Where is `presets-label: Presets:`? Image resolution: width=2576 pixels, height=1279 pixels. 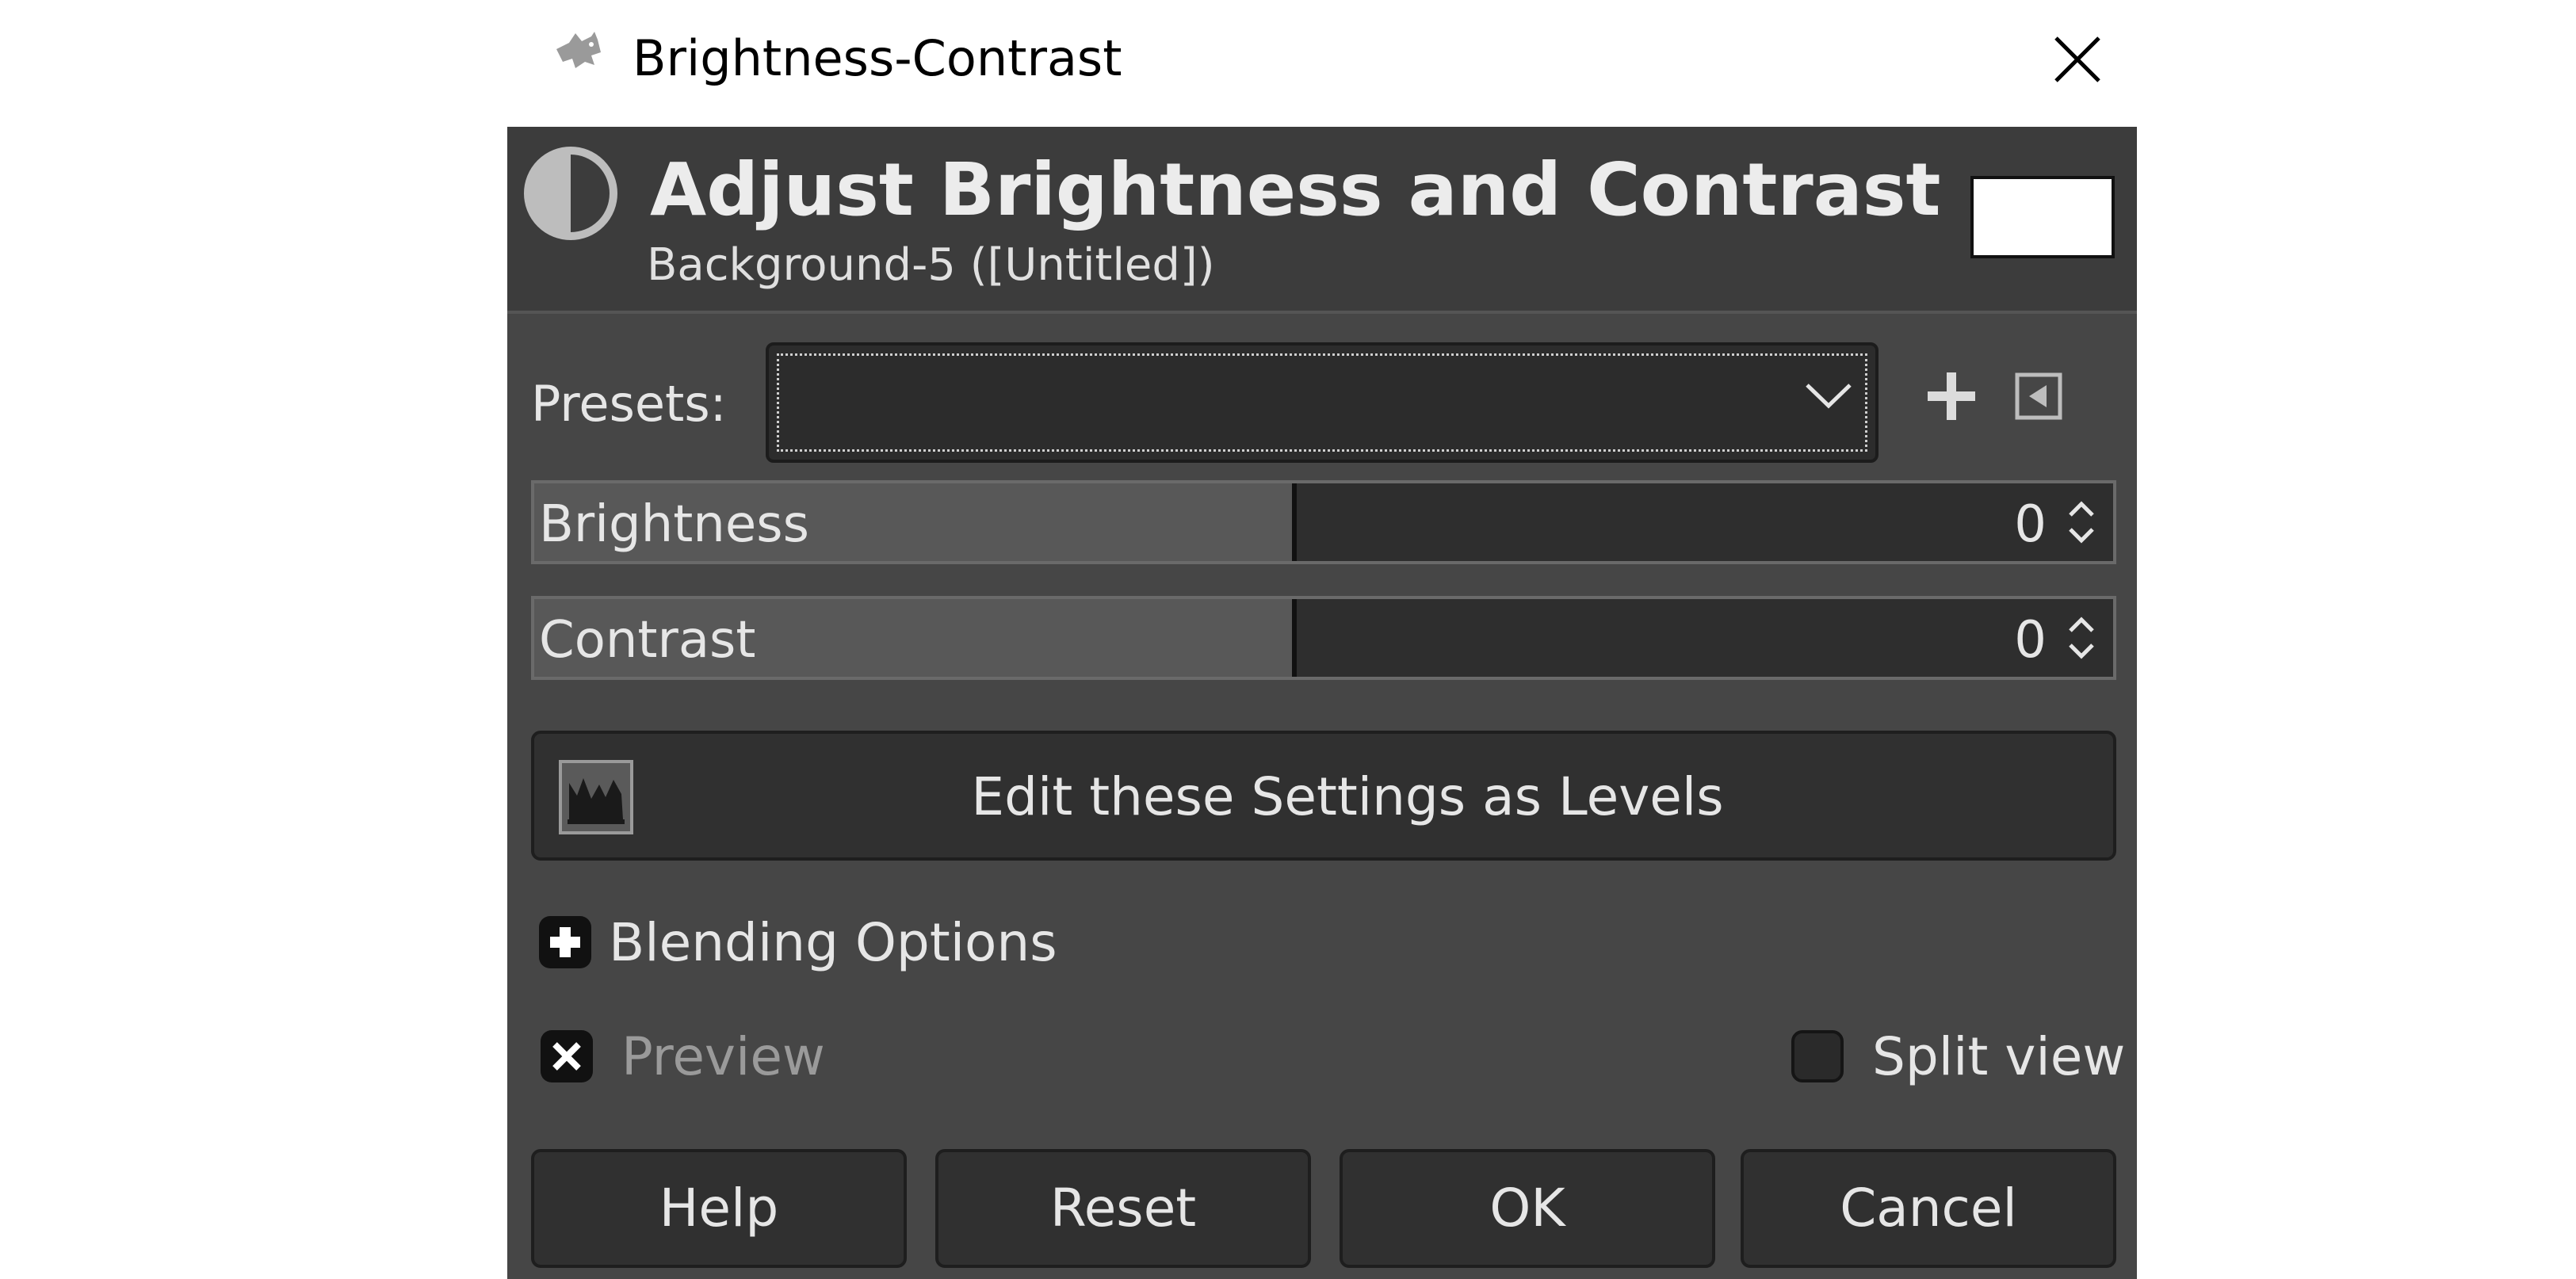 presets-label: Presets: is located at coordinates (629, 404).